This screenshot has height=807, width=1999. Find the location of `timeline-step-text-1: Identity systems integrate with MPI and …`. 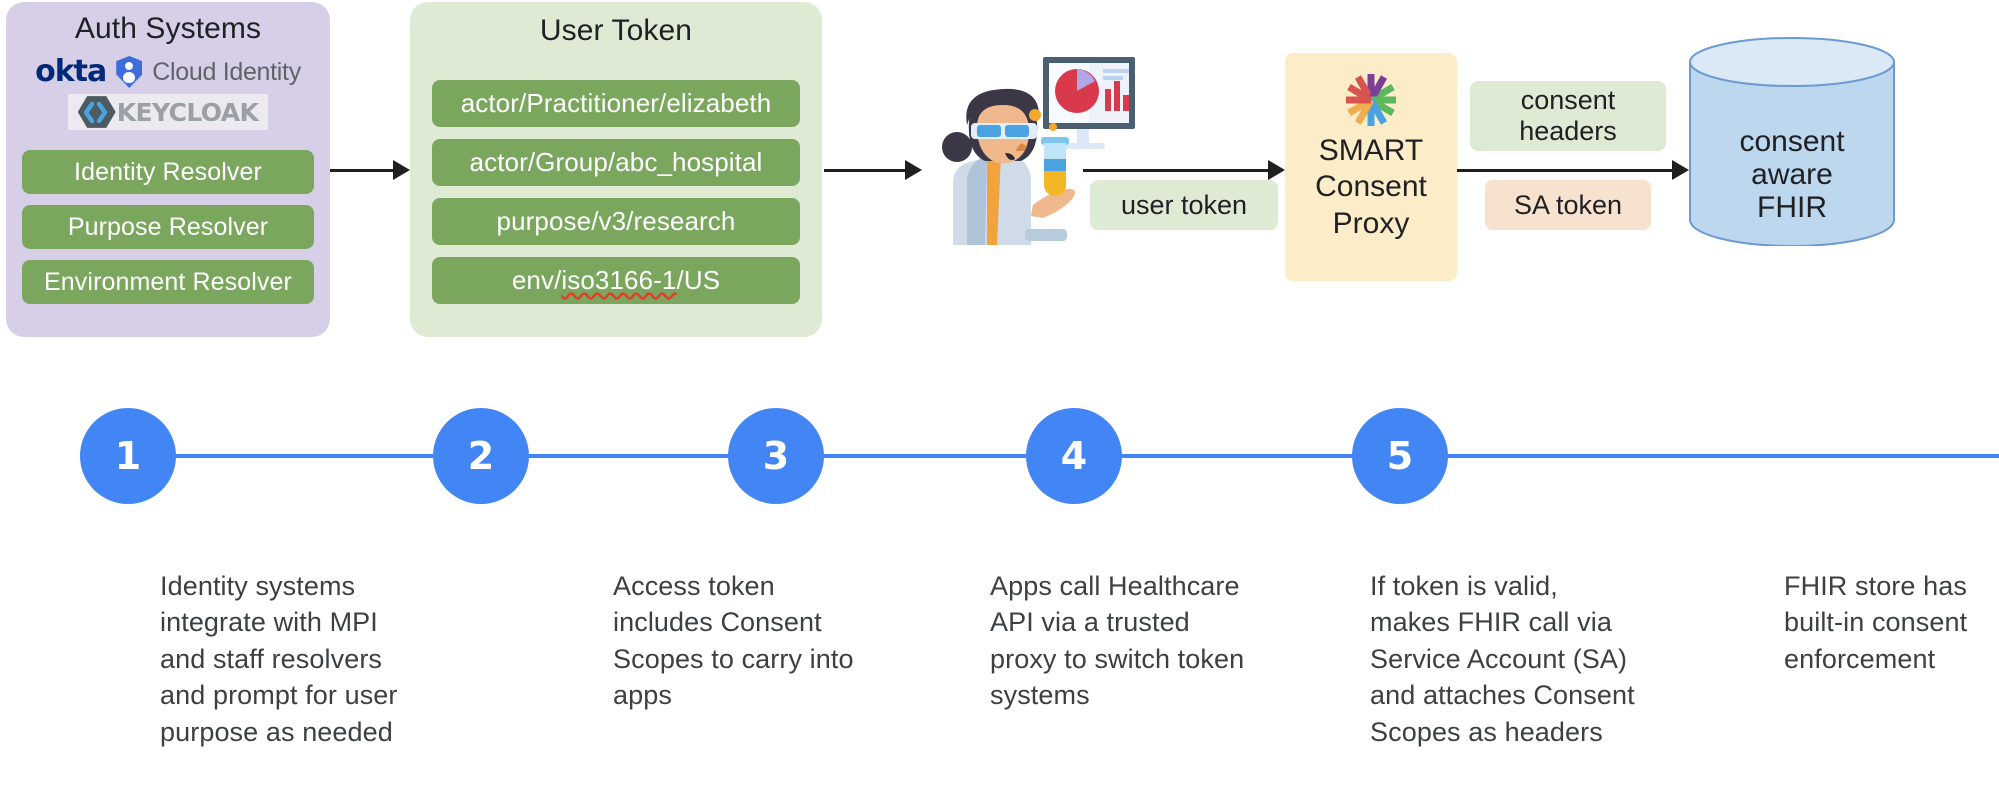

timeline-step-text-1: Identity systems integrate with MPI and … is located at coordinates (279, 659).